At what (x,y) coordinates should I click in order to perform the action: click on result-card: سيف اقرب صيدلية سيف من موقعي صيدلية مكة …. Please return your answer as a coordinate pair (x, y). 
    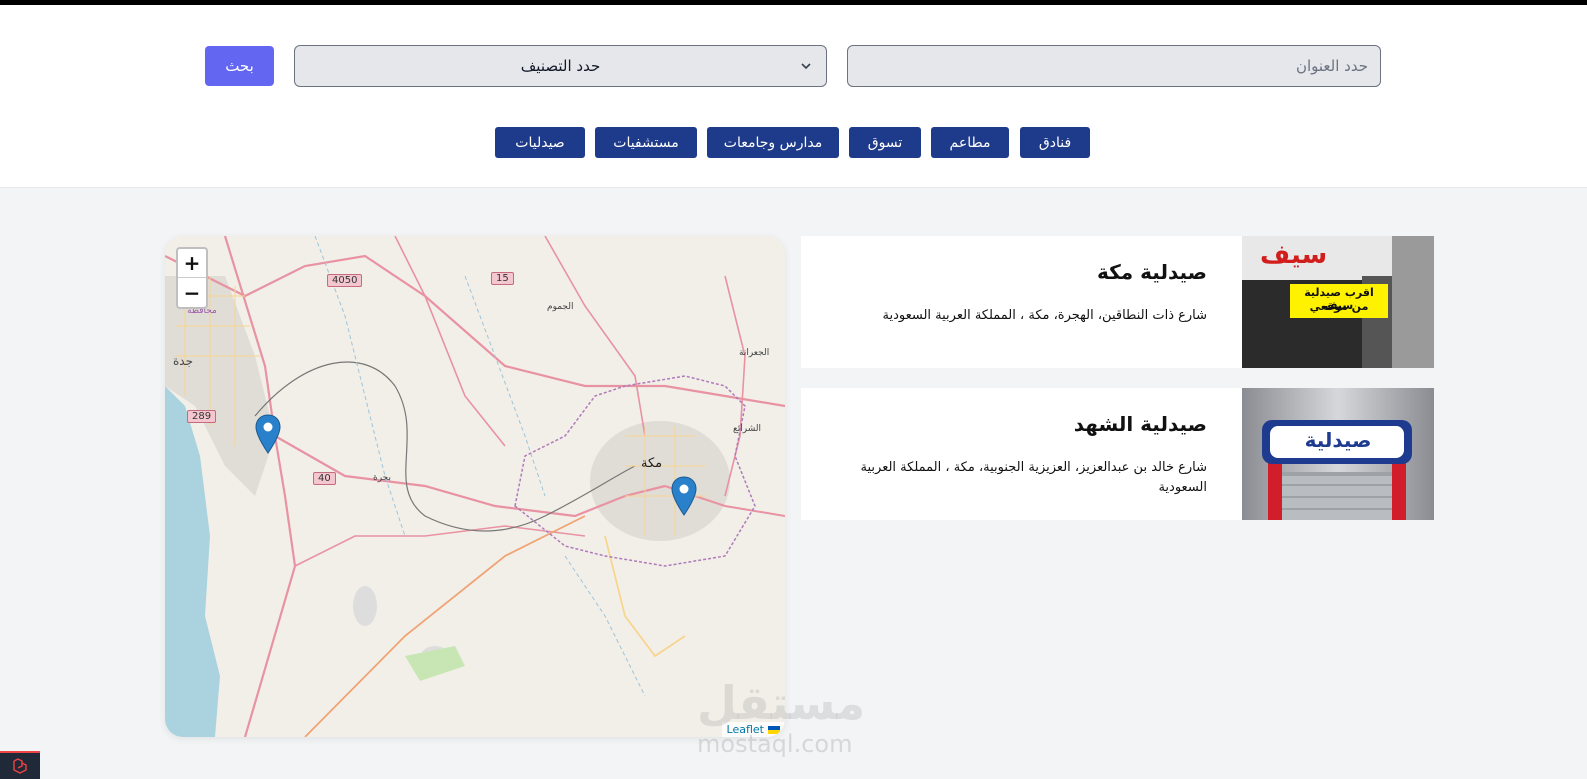
    Looking at the image, I should click on (1117, 302).